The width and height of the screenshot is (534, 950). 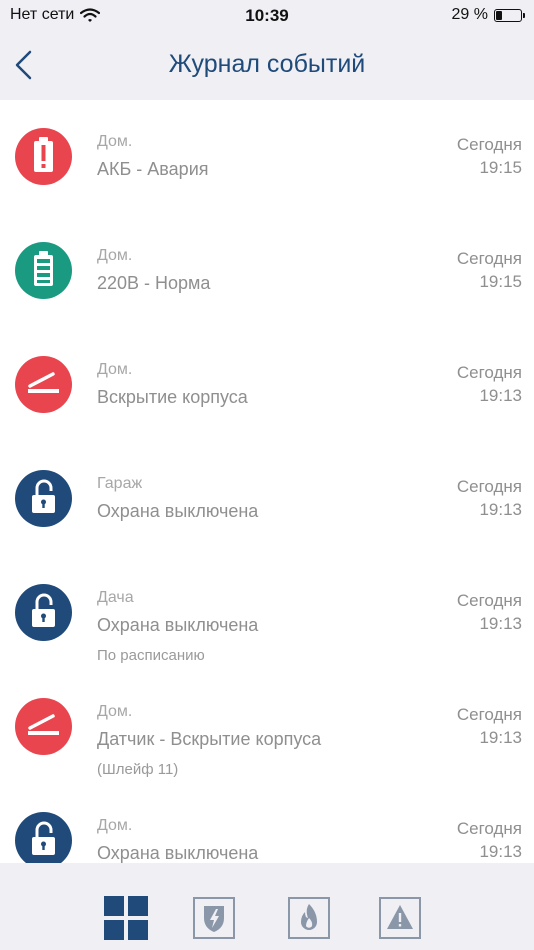 What do you see at coordinates (267, 15) in the screenshot?
I see `status-bar: Нет сети 10:39 29 %` at bounding box center [267, 15].